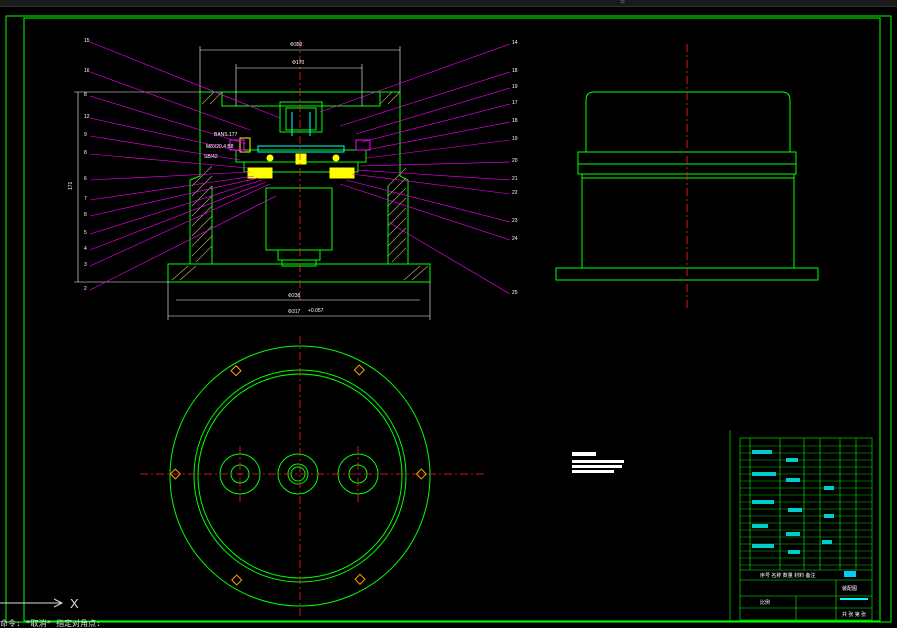  I want to click on dim-base-inner: Φ238, so click(294, 296).